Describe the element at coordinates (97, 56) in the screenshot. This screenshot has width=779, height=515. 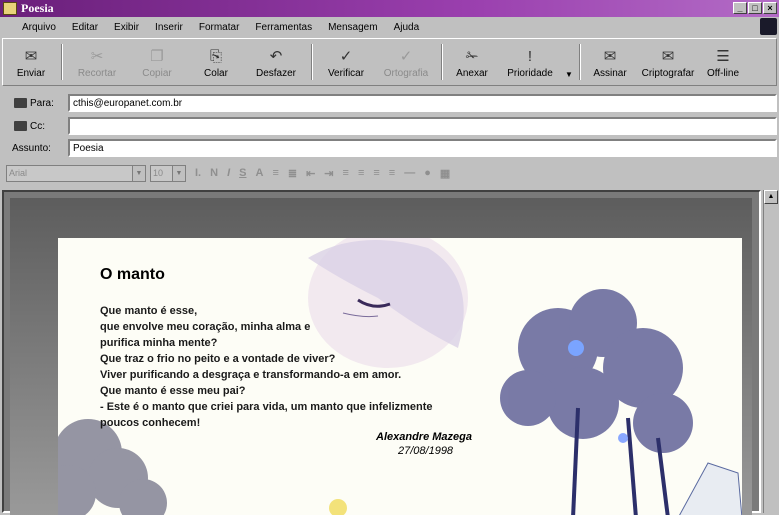
I see `cut-icon: ✂` at that location.